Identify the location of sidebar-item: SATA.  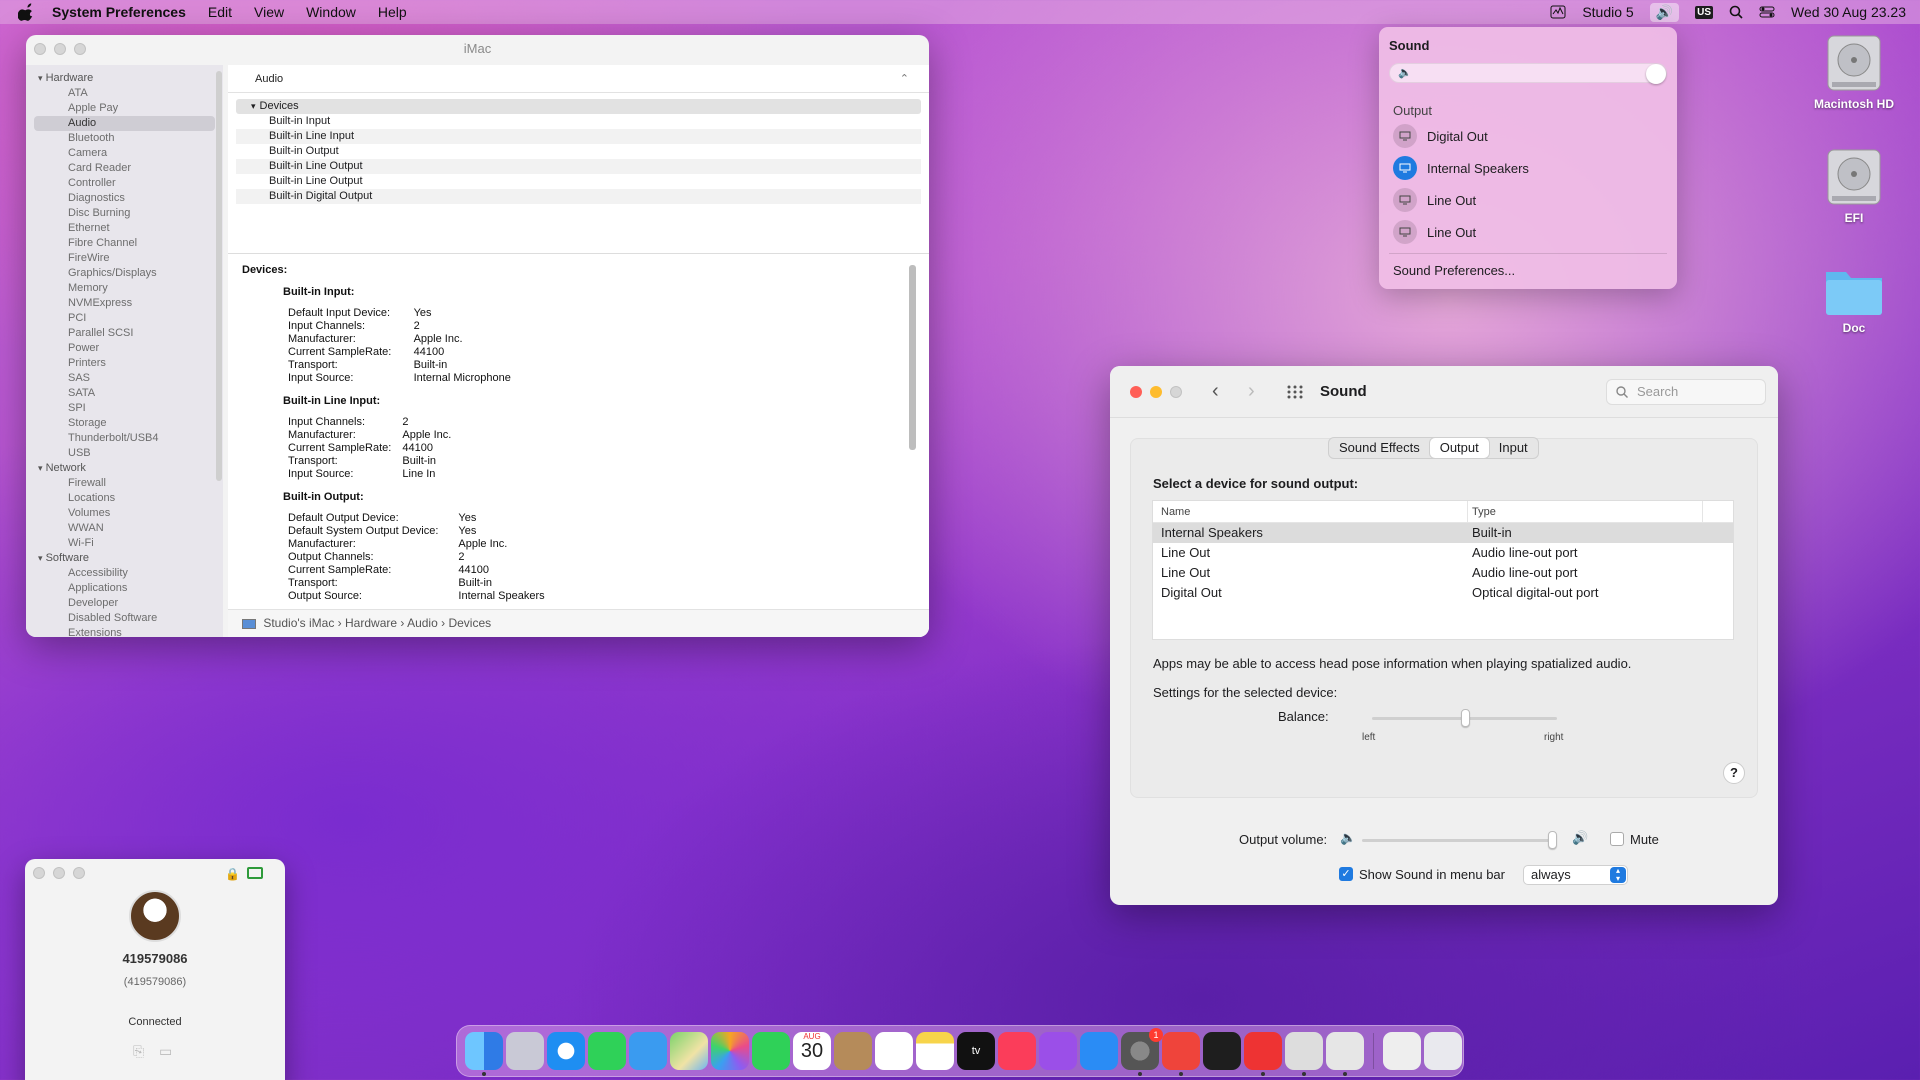
(124, 393).